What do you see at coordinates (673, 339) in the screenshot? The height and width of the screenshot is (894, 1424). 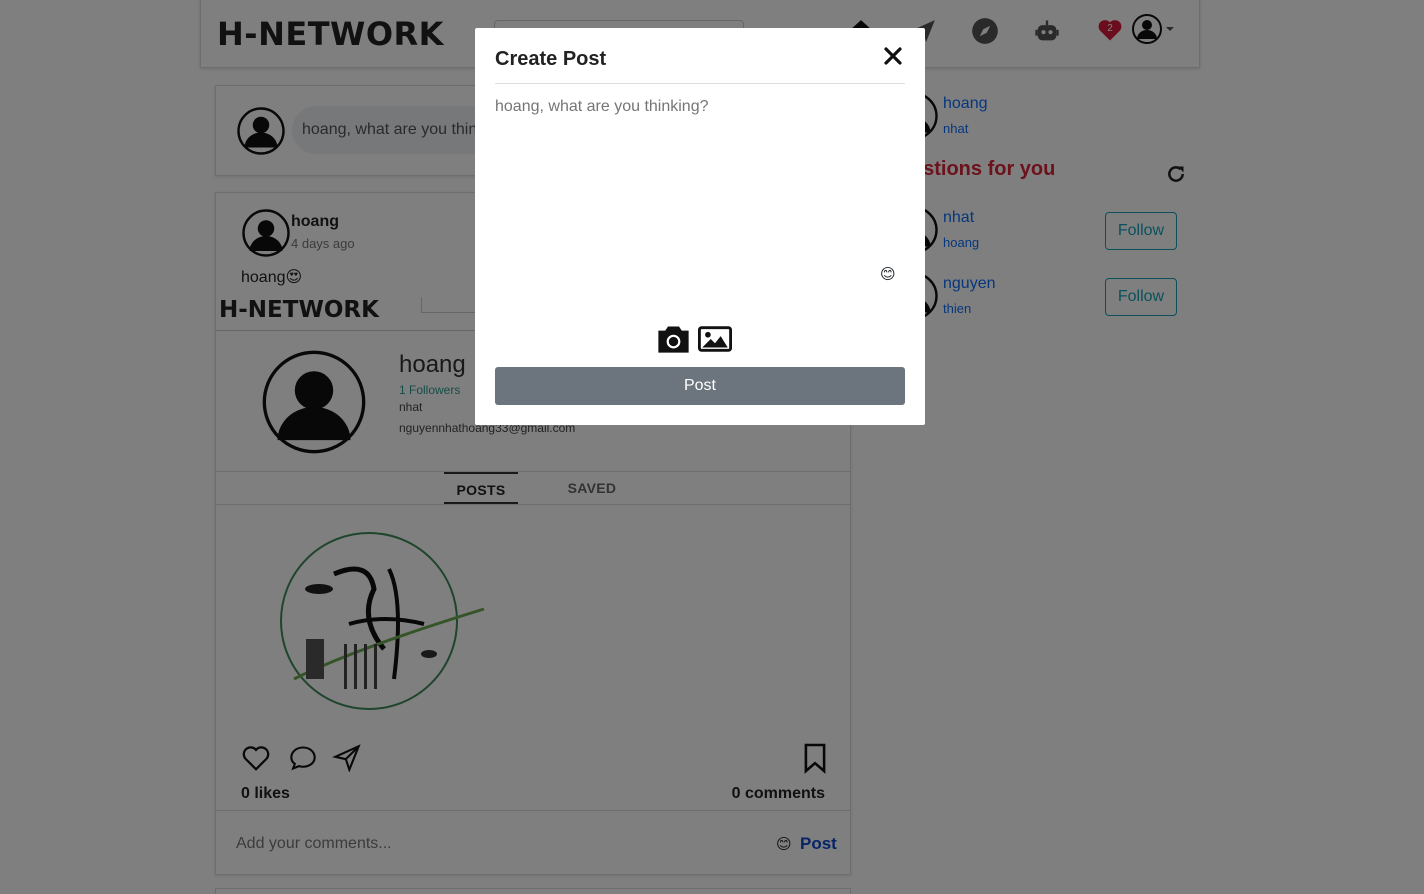 I see `camera-icon` at bounding box center [673, 339].